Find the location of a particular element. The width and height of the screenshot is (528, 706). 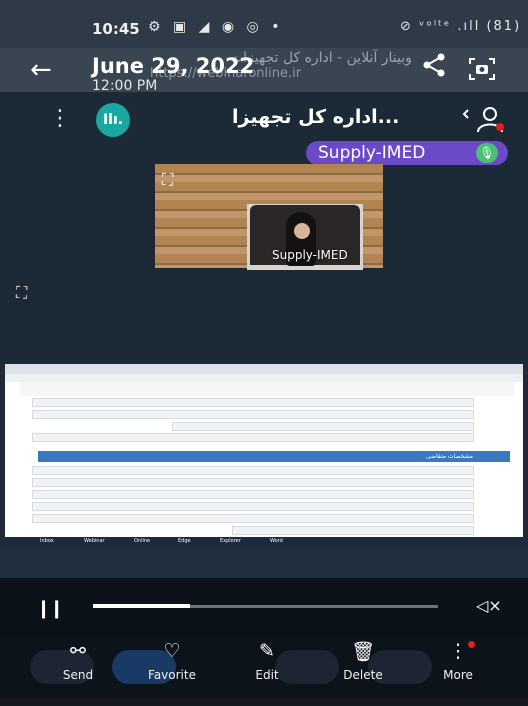

more-icon: ⋮ is located at coordinates (458, 651).